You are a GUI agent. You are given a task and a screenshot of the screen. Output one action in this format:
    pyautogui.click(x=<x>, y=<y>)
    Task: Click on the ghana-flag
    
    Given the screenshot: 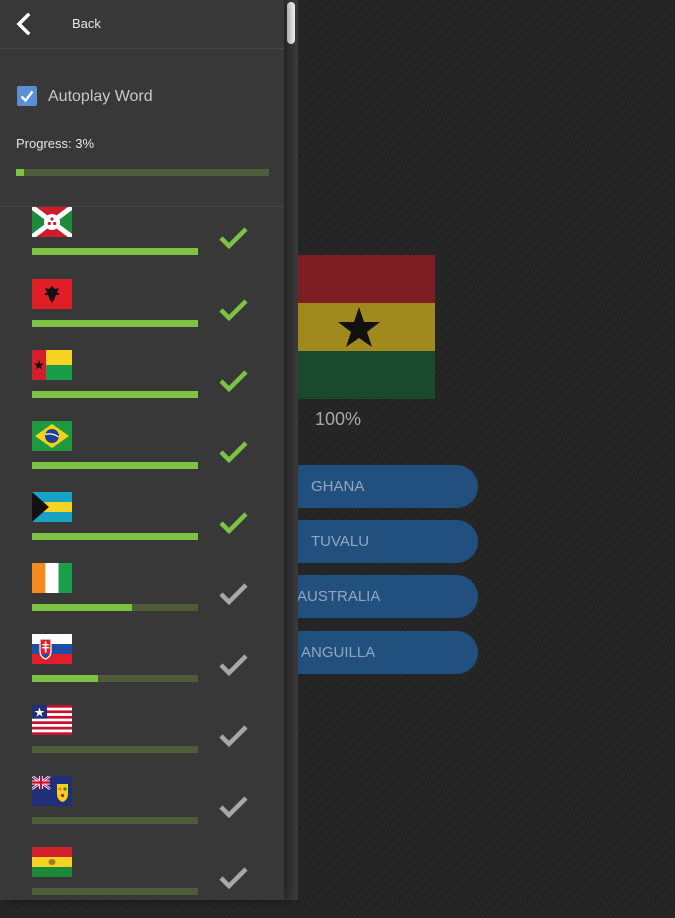 What is the action you would take?
    pyautogui.click(x=358, y=327)
    